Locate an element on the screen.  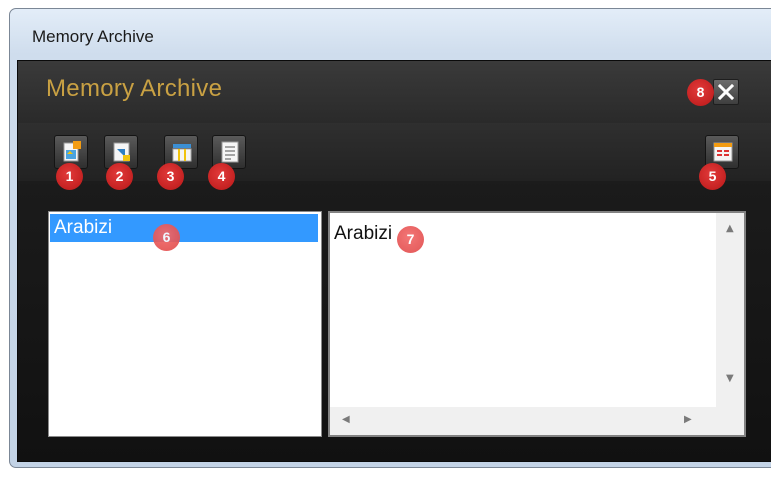
import-document-icon is located at coordinates (121, 152).